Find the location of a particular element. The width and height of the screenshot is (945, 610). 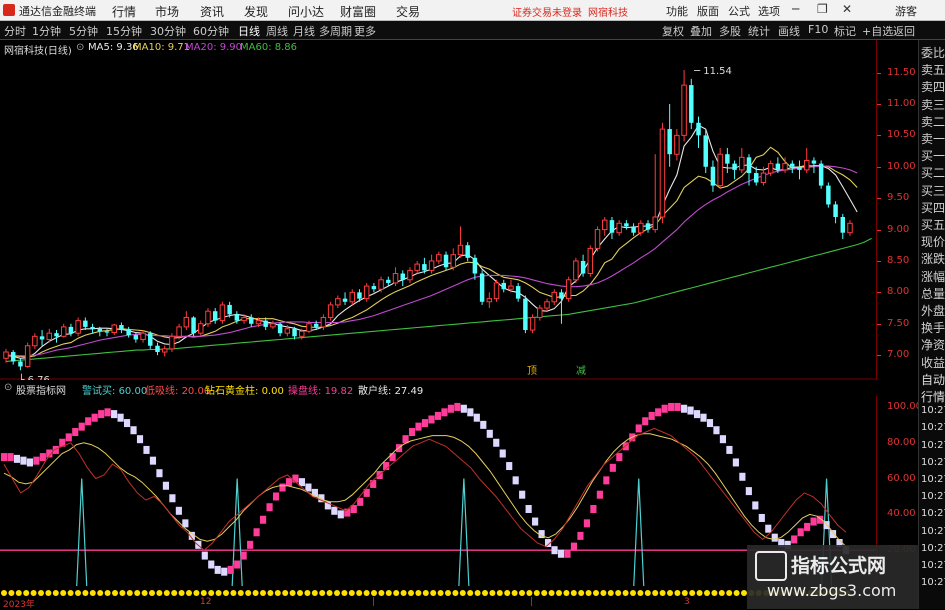

menu-faxian: 发现 is located at coordinates (256, 11).